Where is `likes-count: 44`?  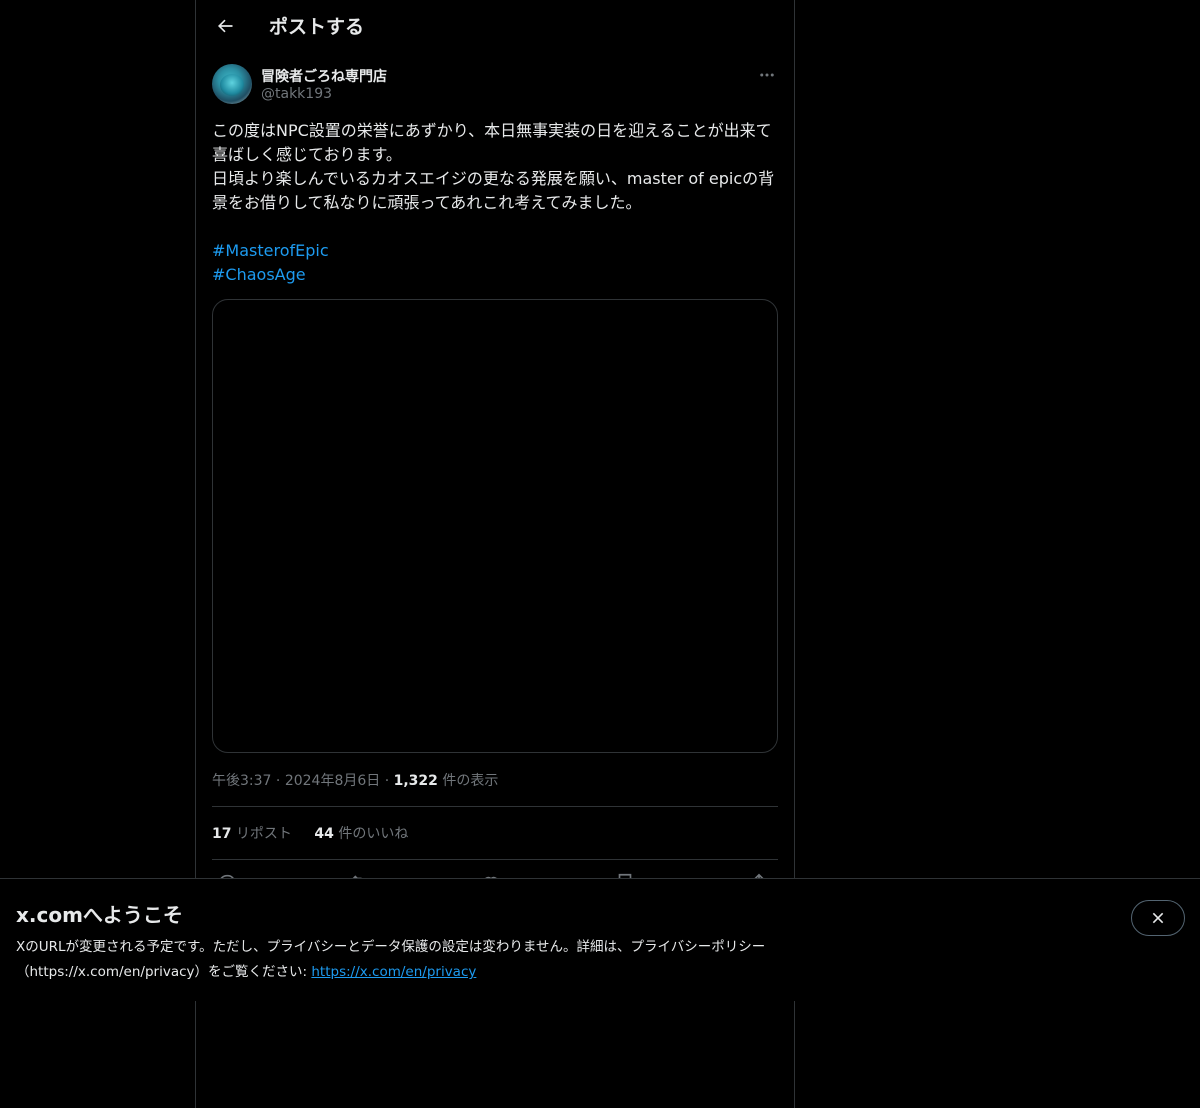
likes-count: 44 is located at coordinates (324, 834).